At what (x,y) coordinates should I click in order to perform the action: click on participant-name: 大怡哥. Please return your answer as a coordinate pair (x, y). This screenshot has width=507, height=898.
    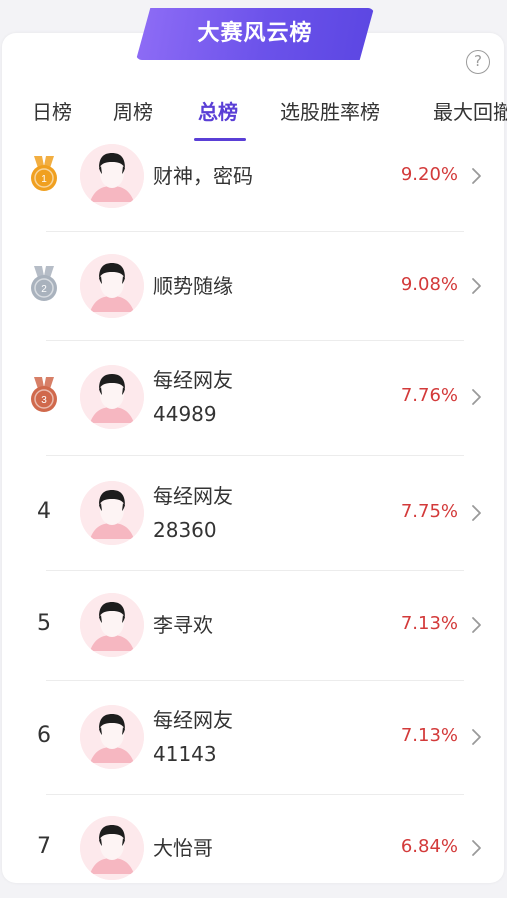
    Looking at the image, I should click on (183, 848).